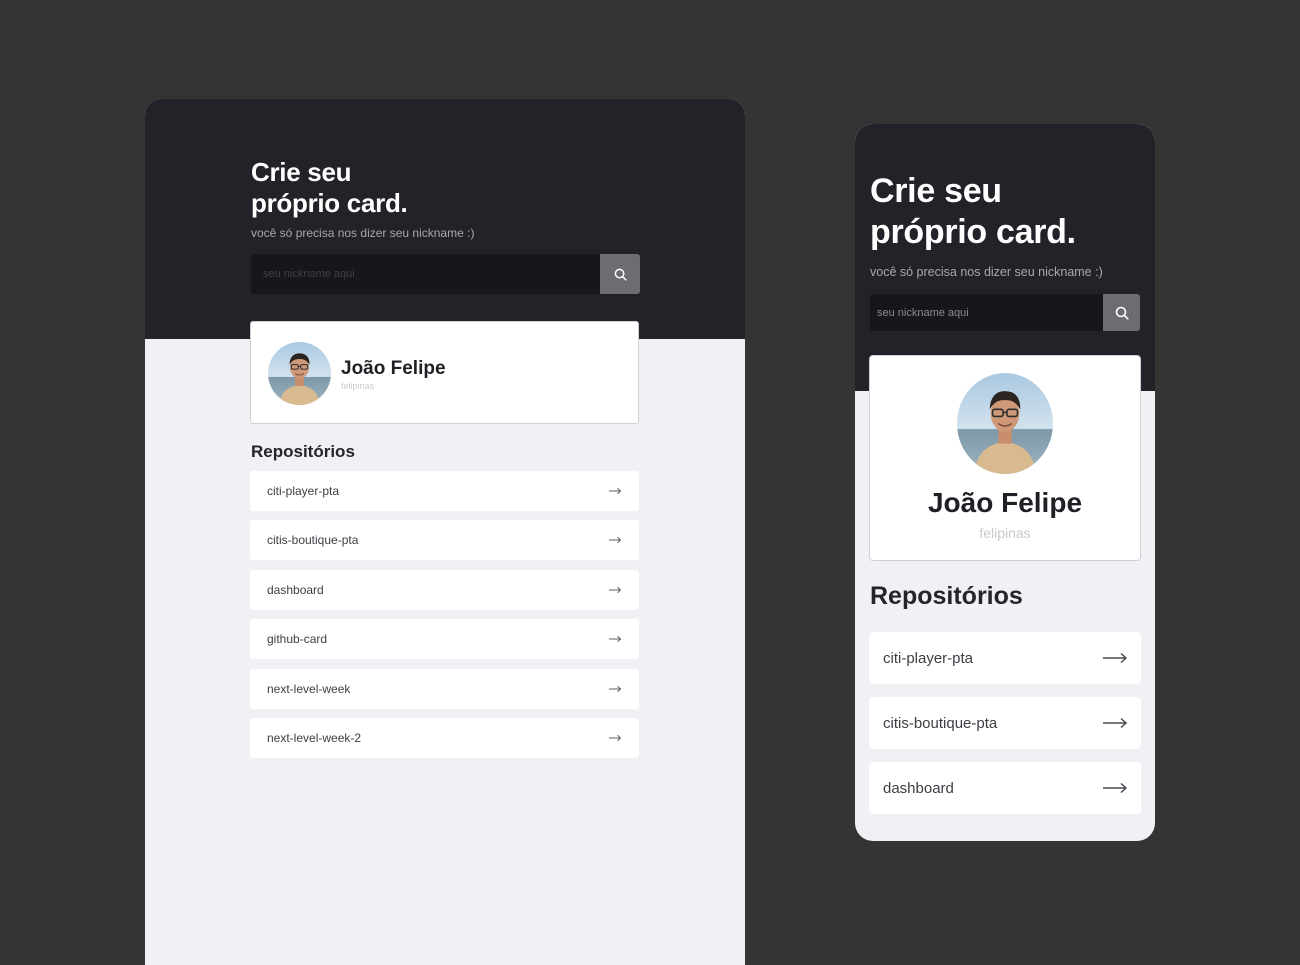 Image resolution: width=1300 pixels, height=965 pixels. Describe the element at coordinates (309, 688) in the screenshot. I see `repository-name: next-level-week` at that location.